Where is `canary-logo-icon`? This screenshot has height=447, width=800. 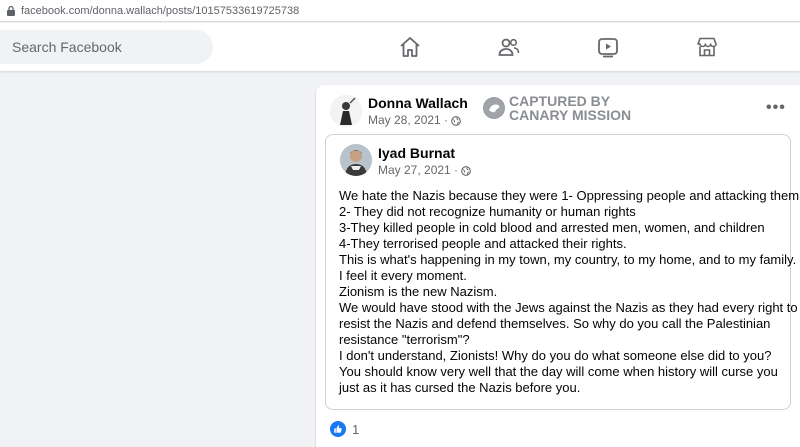 canary-logo-icon is located at coordinates (494, 108).